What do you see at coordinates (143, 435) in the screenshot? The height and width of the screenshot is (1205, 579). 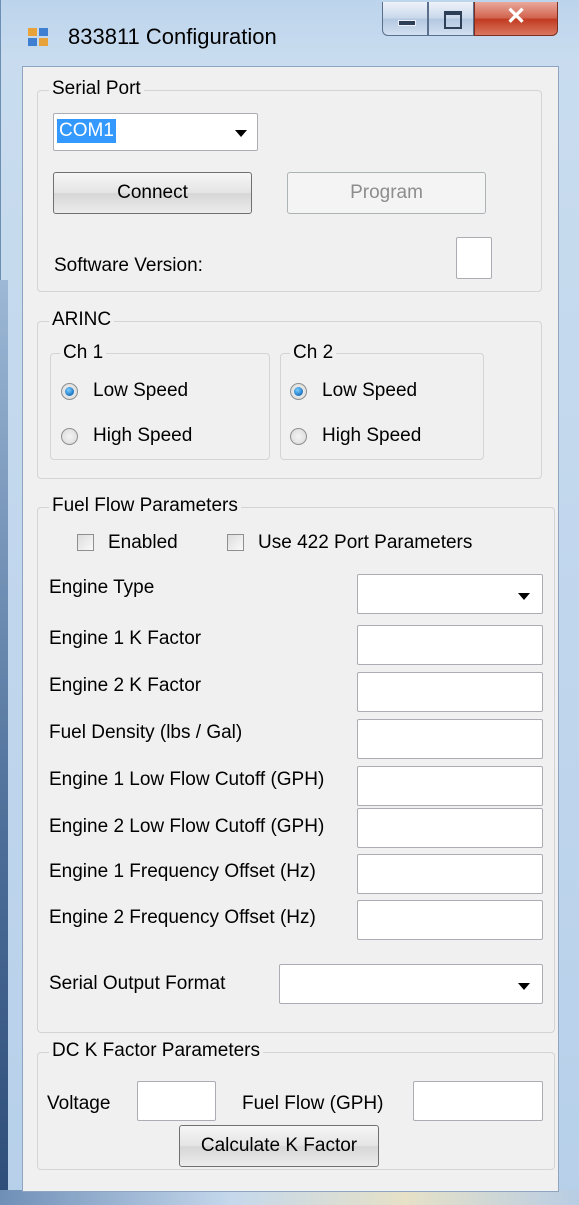 I see `ch1-high-speed-label: High Speed` at bounding box center [143, 435].